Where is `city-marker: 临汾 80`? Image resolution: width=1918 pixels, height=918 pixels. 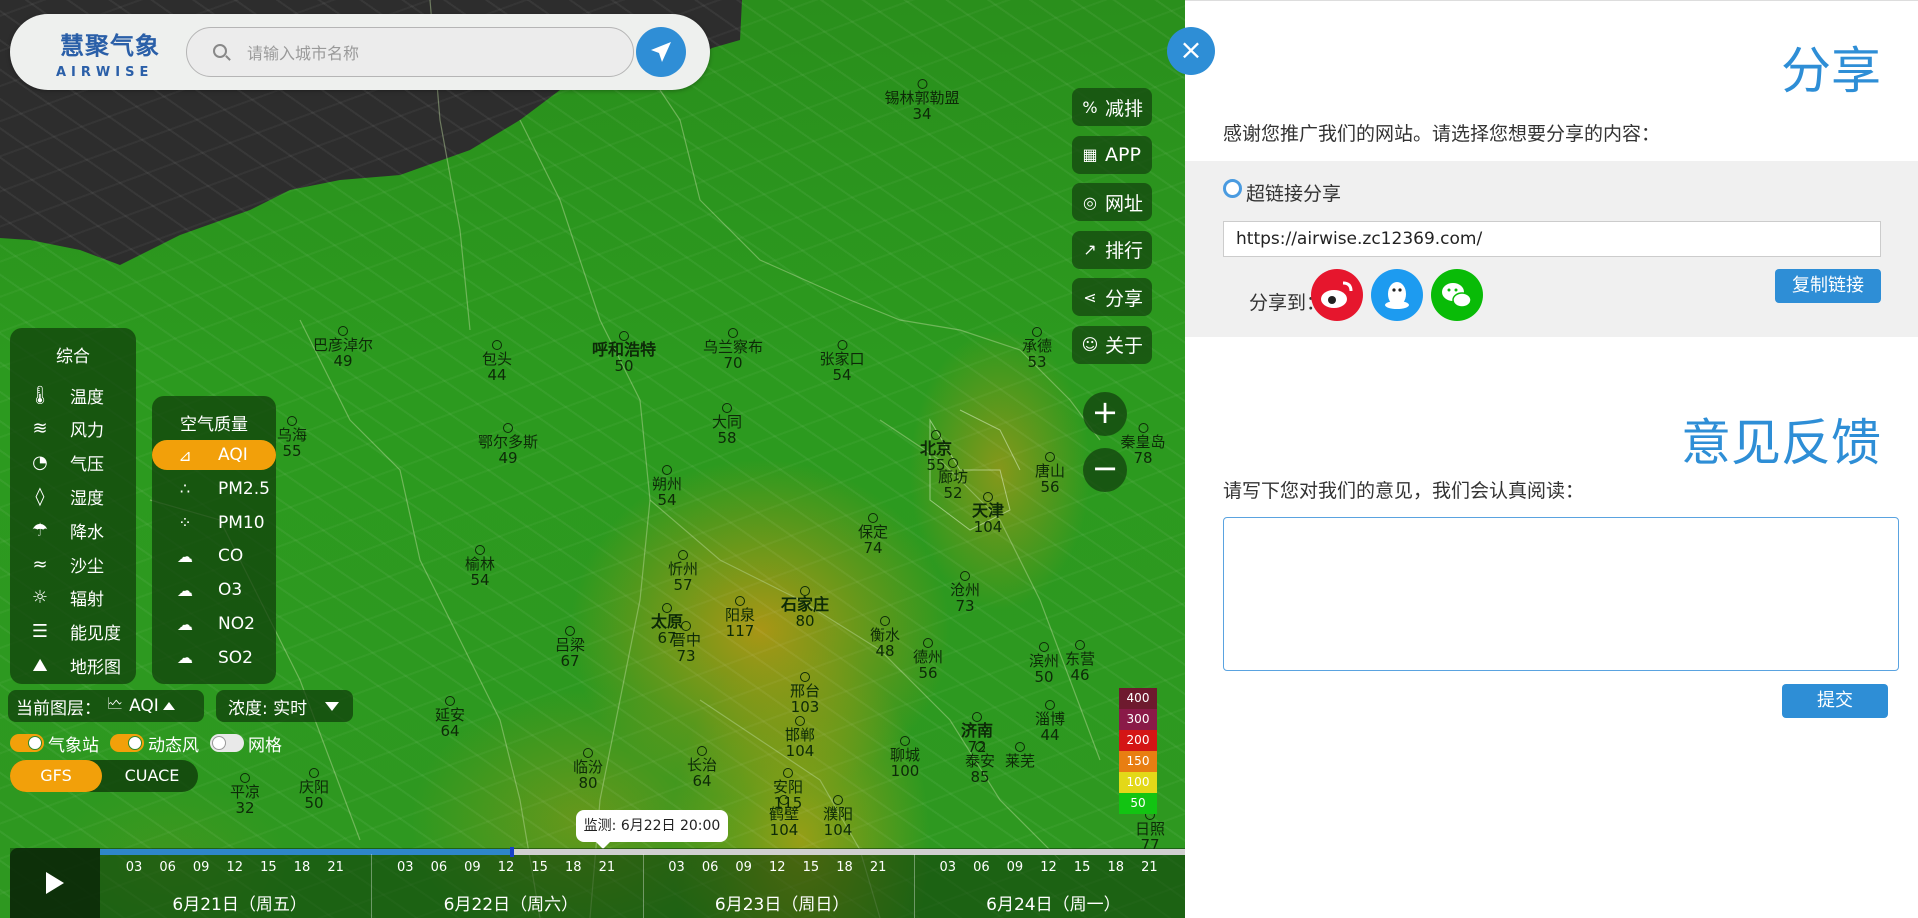 city-marker: 临汾 80 is located at coordinates (588, 769).